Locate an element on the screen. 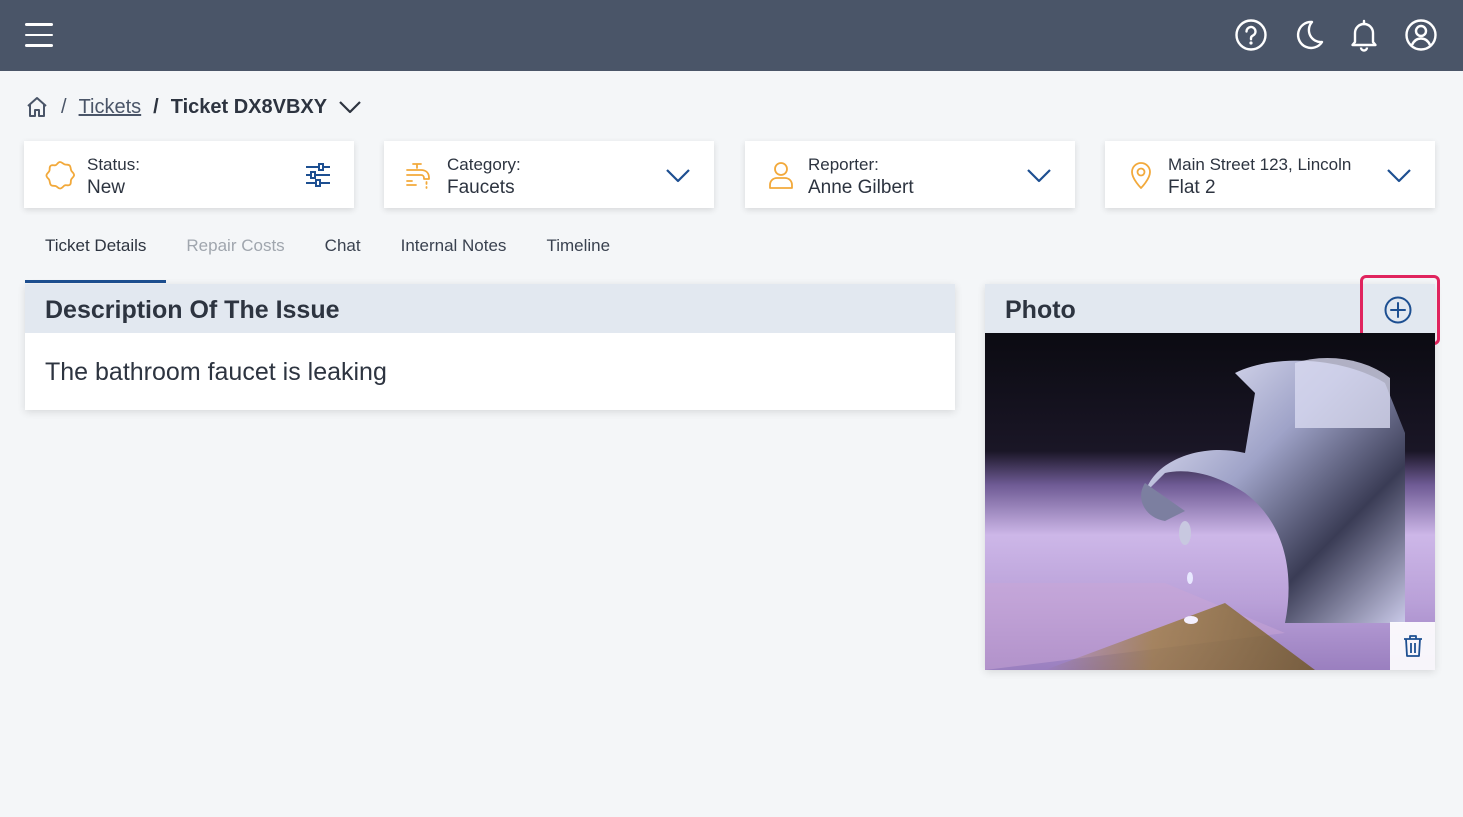  faucet-icon is located at coordinates (418, 176).